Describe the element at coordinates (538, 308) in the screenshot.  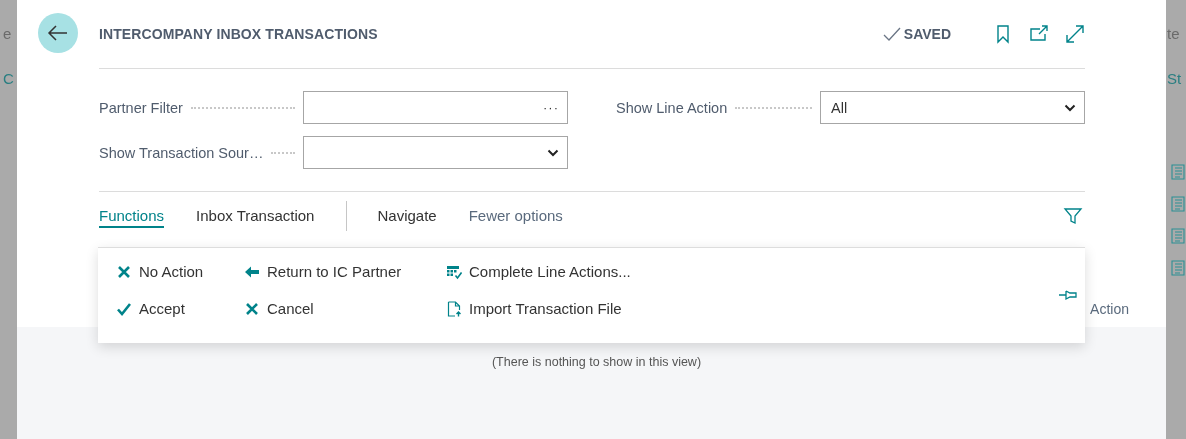
I see `menu-item: Import Transaction File` at that location.